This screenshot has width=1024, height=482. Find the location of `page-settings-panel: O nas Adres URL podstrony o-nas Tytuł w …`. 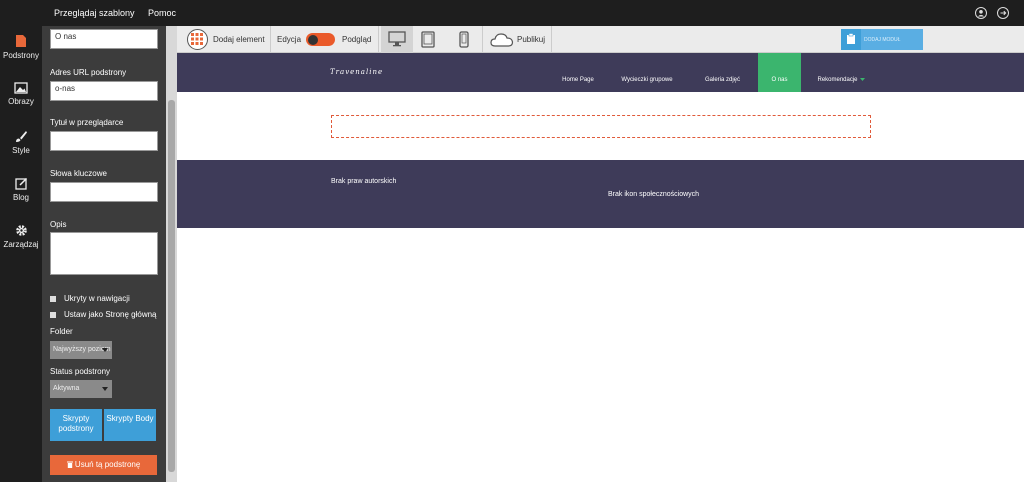

page-settings-panel: O nas Adres URL podstrony o-nas Tytuł w … is located at coordinates (104, 254).